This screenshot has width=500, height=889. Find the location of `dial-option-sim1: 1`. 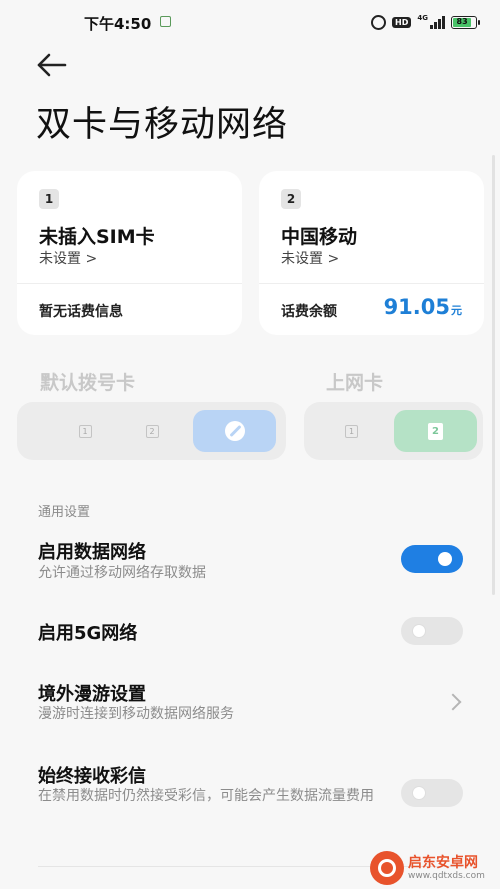

dial-option-sim1: 1 is located at coordinates (85, 431).